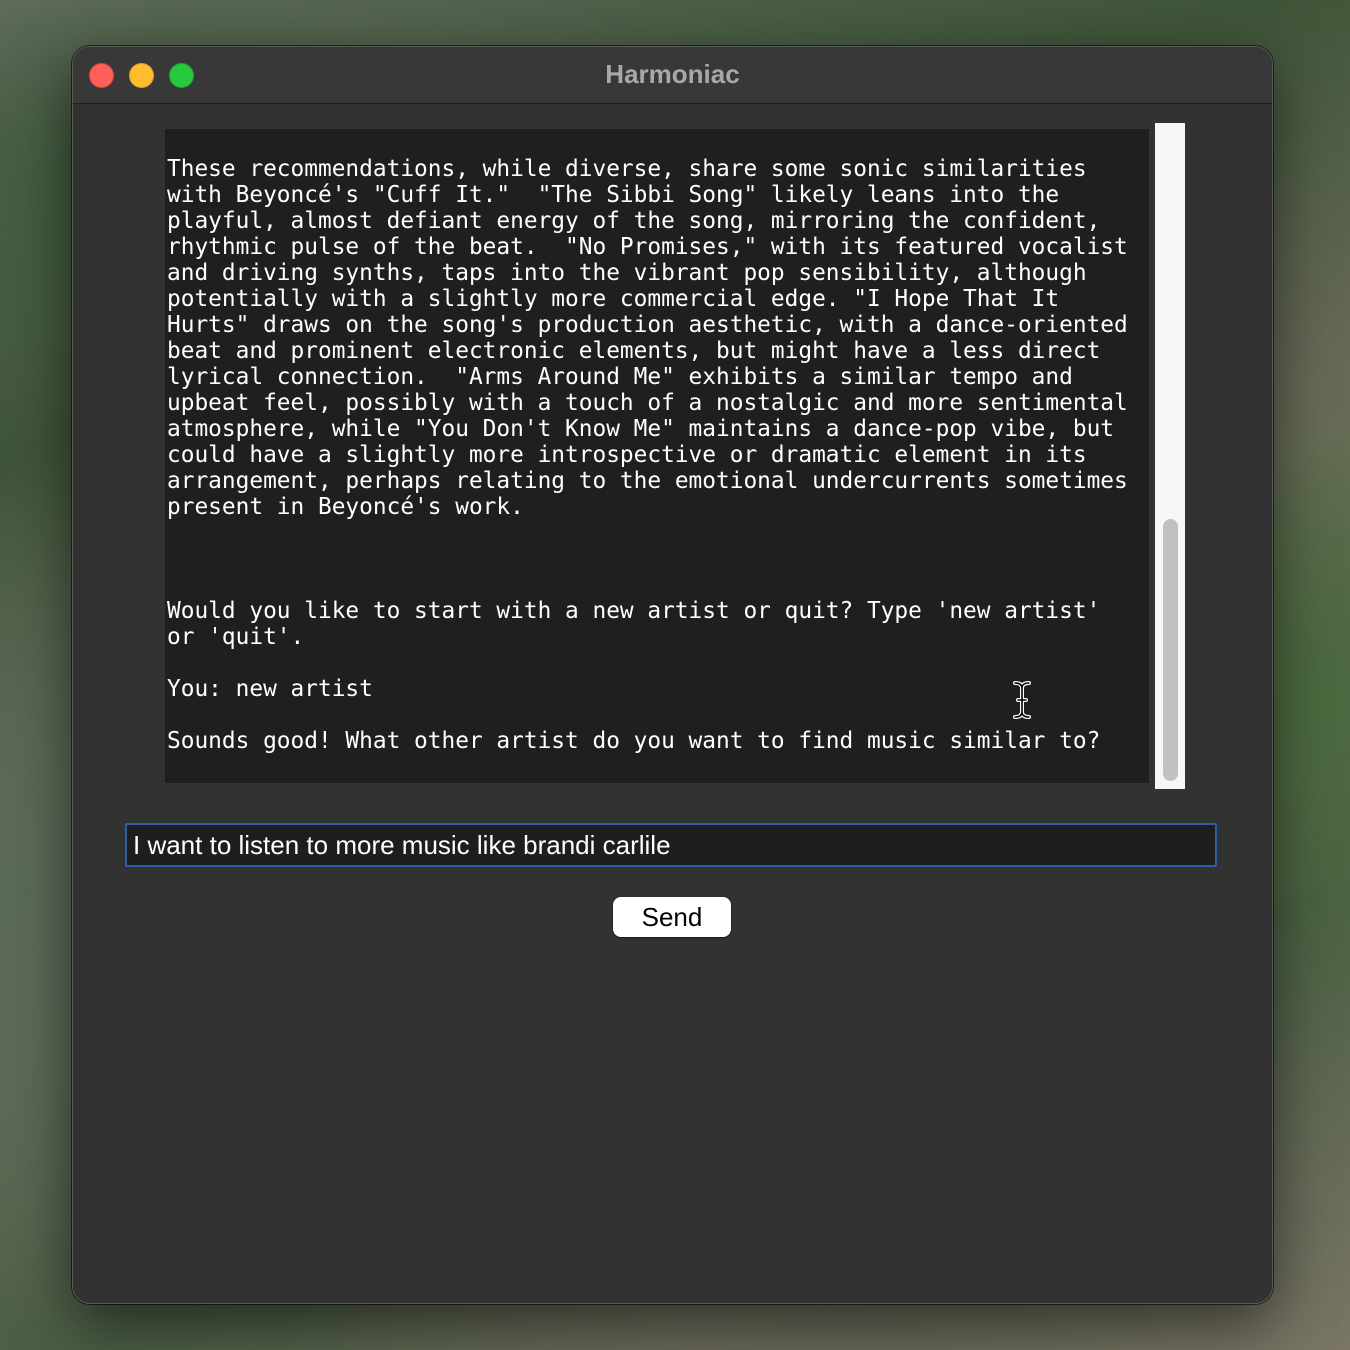  What do you see at coordinates (672, 917) in the screenshot?
I see `send-button: Send` at bounding box center [672, 917].